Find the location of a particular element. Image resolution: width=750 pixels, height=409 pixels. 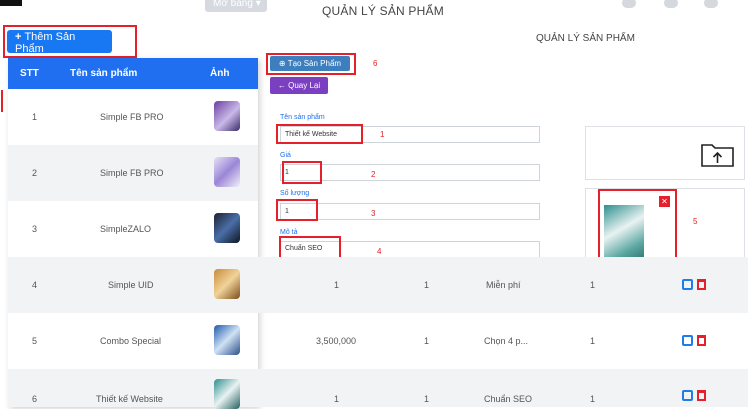

annotation-box-quantity is located at coordinates (297, 210).